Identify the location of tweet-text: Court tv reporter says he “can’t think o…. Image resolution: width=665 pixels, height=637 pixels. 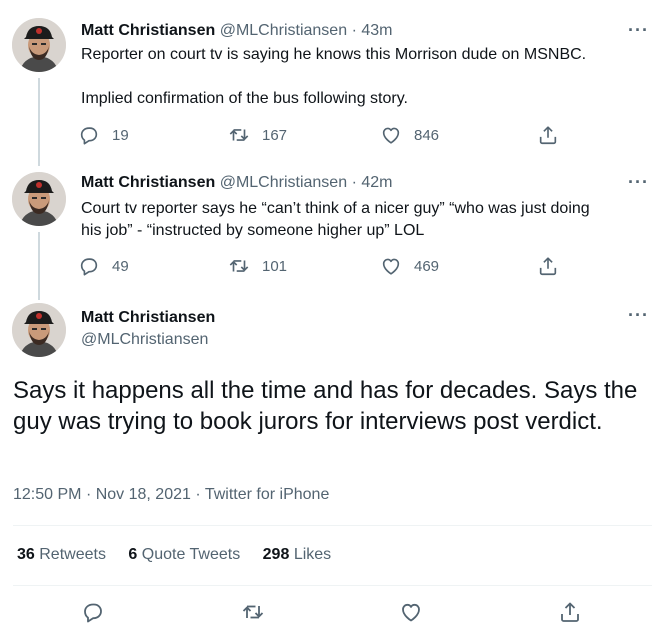
(363, 220).